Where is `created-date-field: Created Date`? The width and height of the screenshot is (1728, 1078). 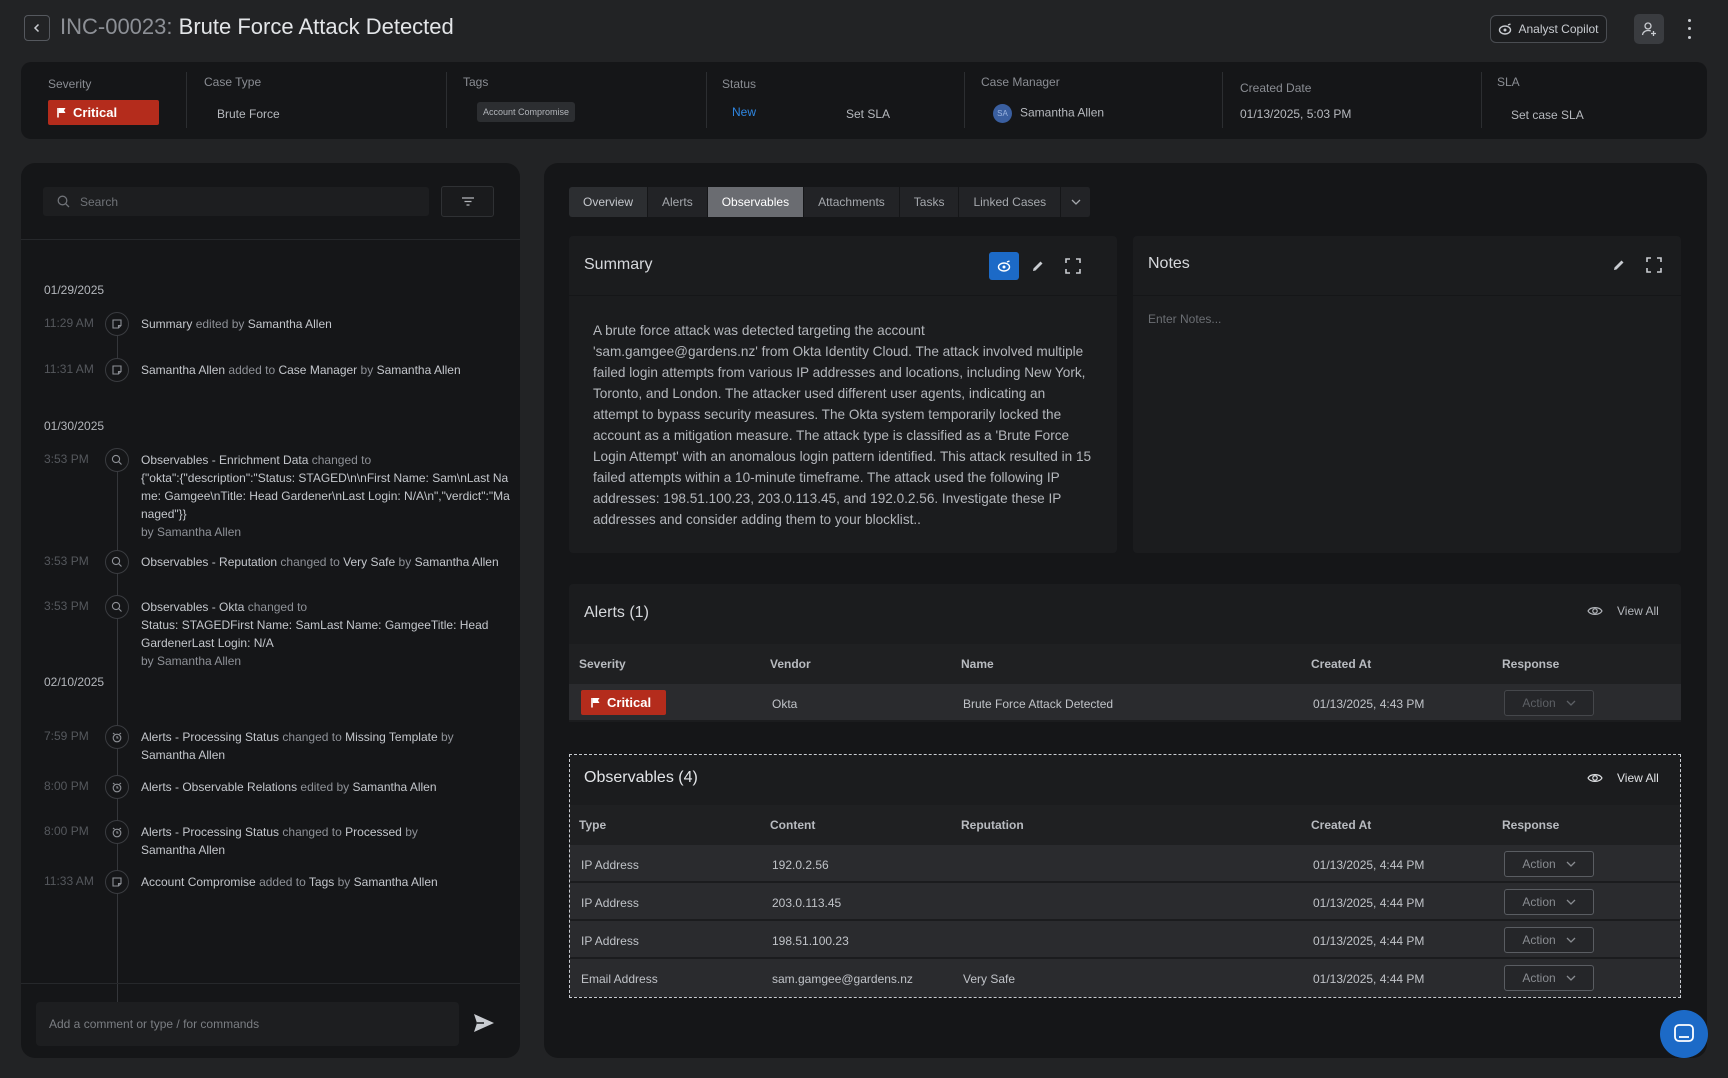
created-date-field: Created Date is located at coordinates (1275, 83).